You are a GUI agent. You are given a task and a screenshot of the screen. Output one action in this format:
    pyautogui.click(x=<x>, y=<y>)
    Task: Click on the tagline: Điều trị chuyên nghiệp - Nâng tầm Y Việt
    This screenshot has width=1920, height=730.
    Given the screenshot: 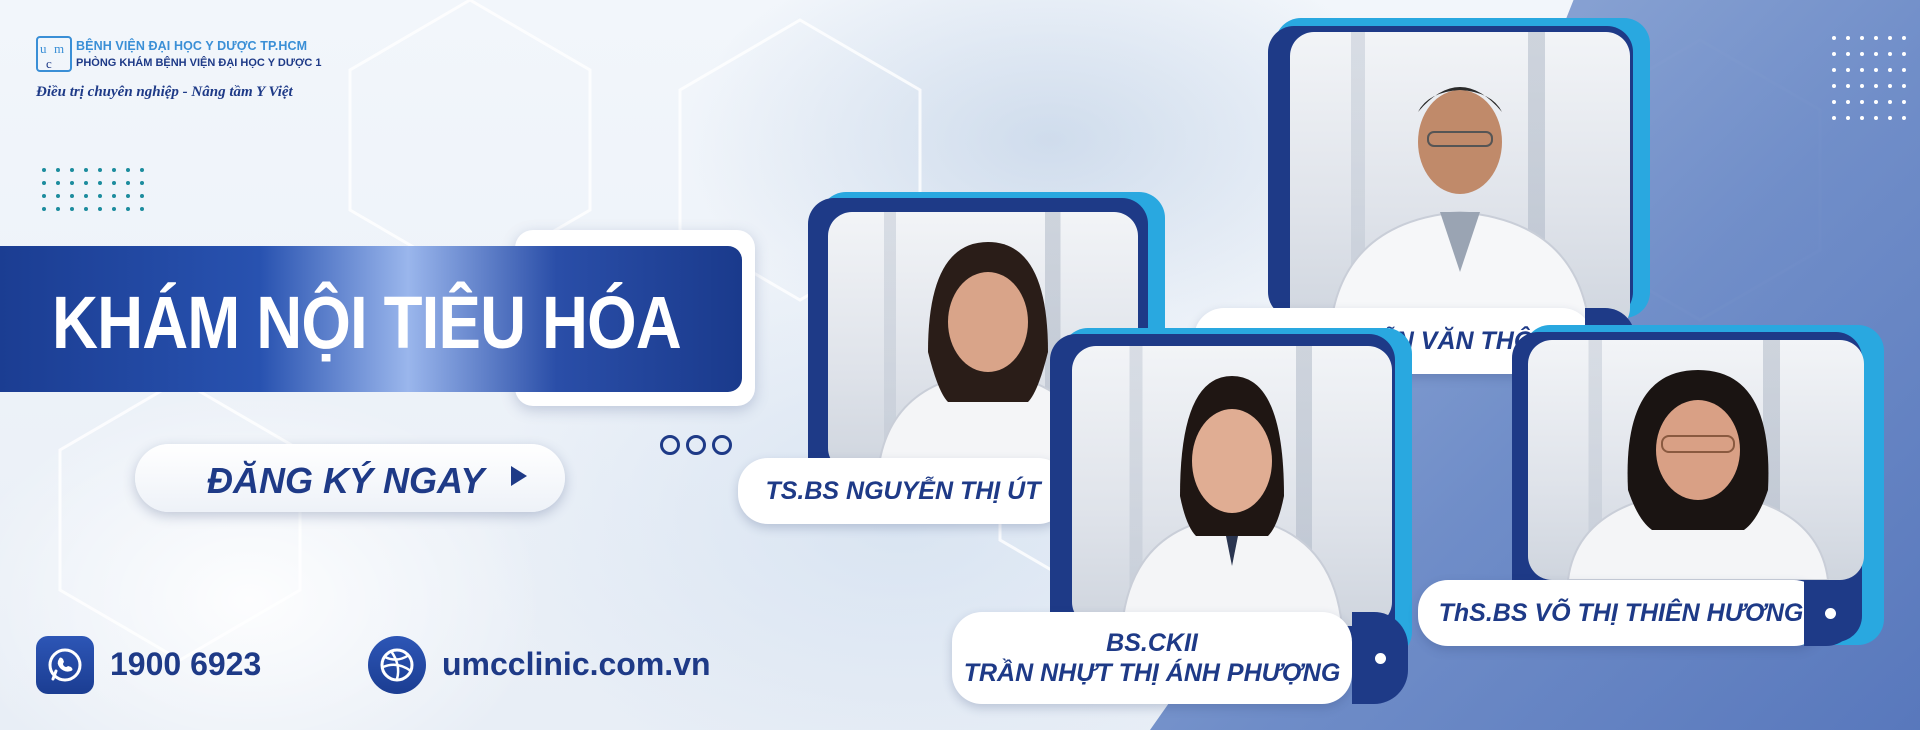 What is the action you would take?
    pyautogui.click(x=164, y=92)
    